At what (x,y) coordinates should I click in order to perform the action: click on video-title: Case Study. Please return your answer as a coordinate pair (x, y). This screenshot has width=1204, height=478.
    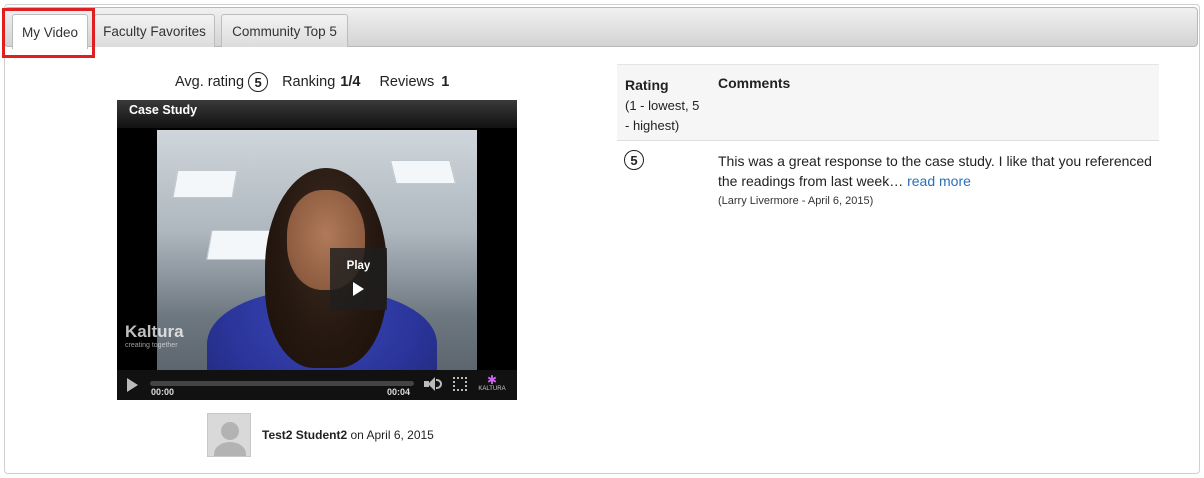
    Looking at the image, I should click on (317, 114).